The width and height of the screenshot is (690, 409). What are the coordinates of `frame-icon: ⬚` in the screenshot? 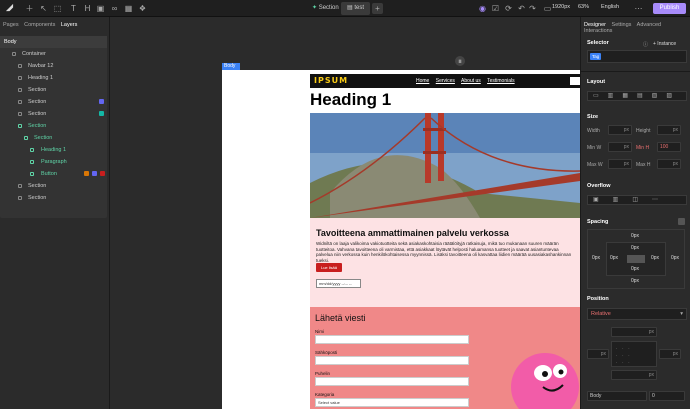 It's located at (57, 8).